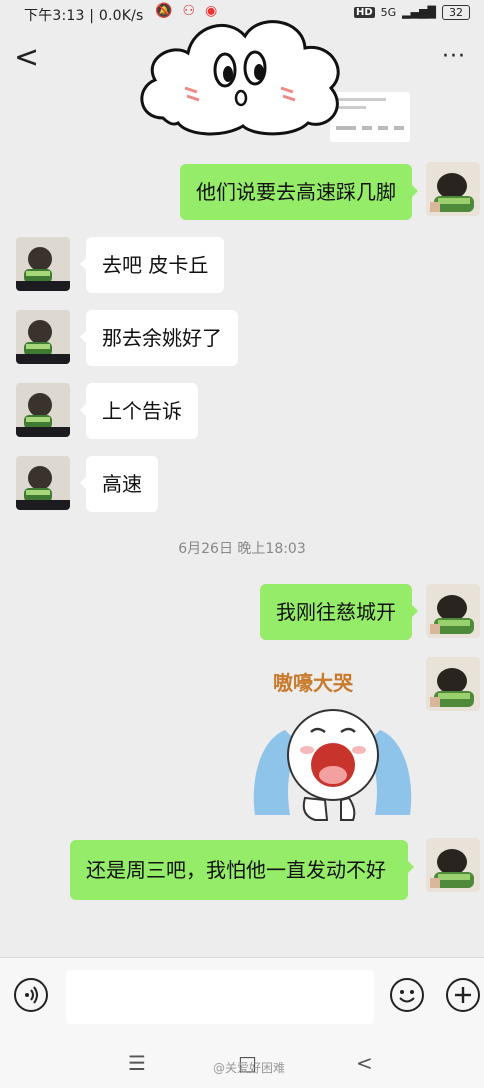 This screenshot has width=484, height=1088. What do you see at coordinates (152, 265) in the screenshot?
I see `message-bubble: 去吧 皮卡丘` at bounding box center [152, 265].